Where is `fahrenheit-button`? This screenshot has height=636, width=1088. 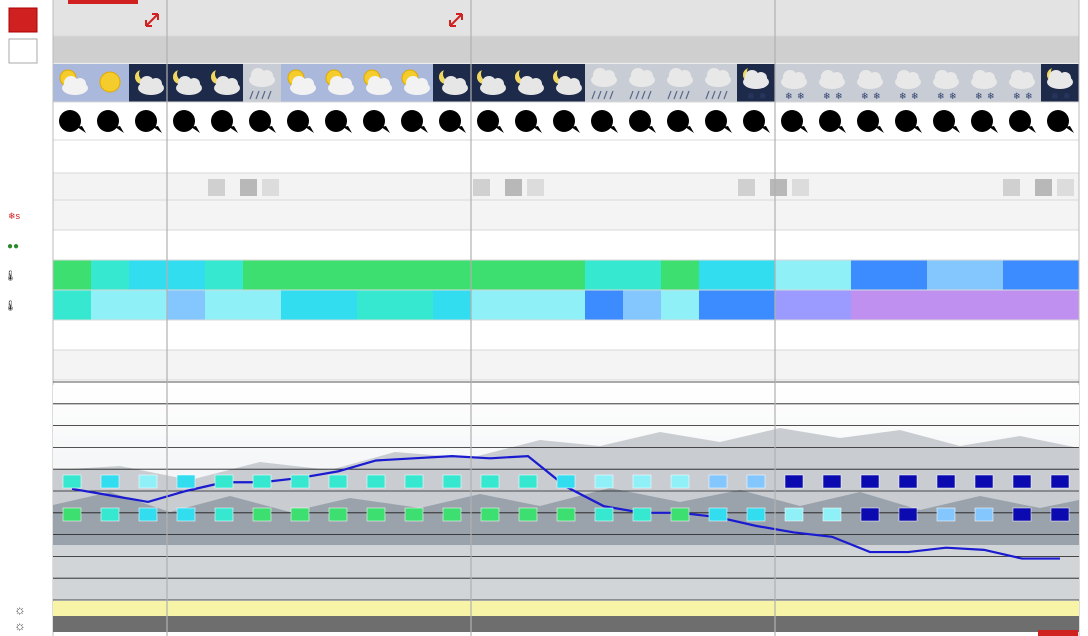 fahrenheit-button is located at coordinates (23, 51).